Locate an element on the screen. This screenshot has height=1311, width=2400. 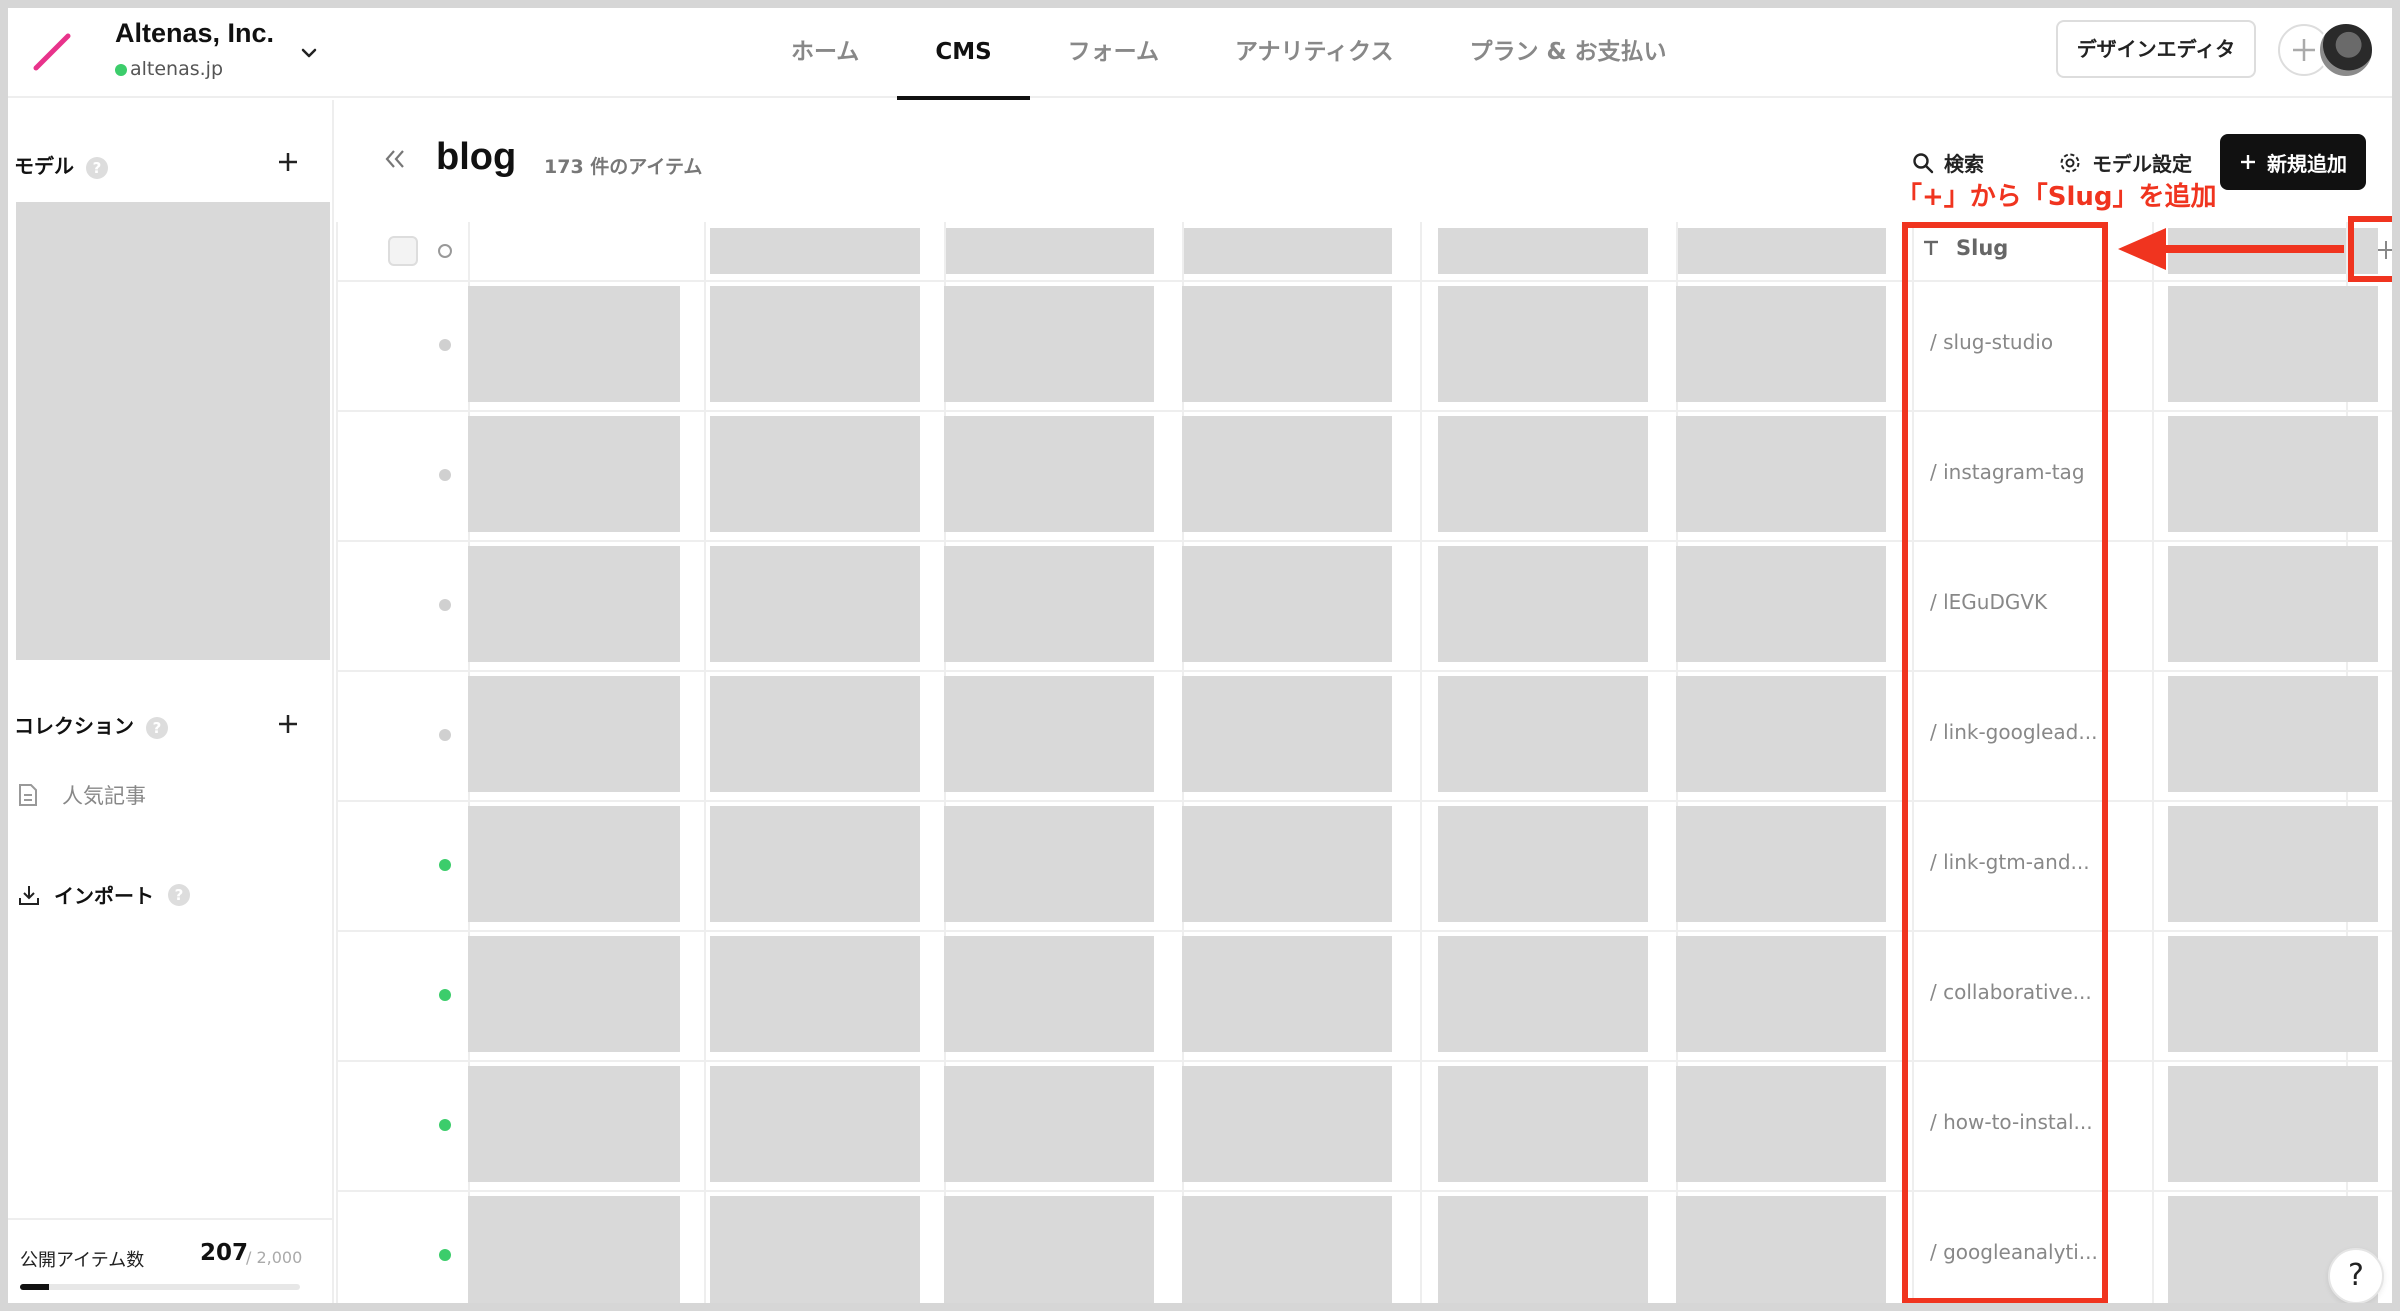
models-label: モデル is located at coordinates (44, 166).